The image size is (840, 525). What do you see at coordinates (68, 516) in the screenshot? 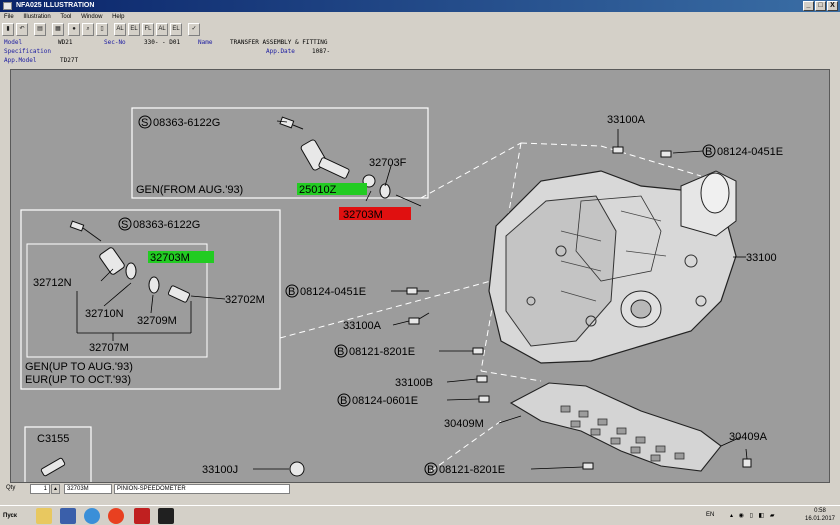
I see `media-player-icon` at bounding box center [68, 516].